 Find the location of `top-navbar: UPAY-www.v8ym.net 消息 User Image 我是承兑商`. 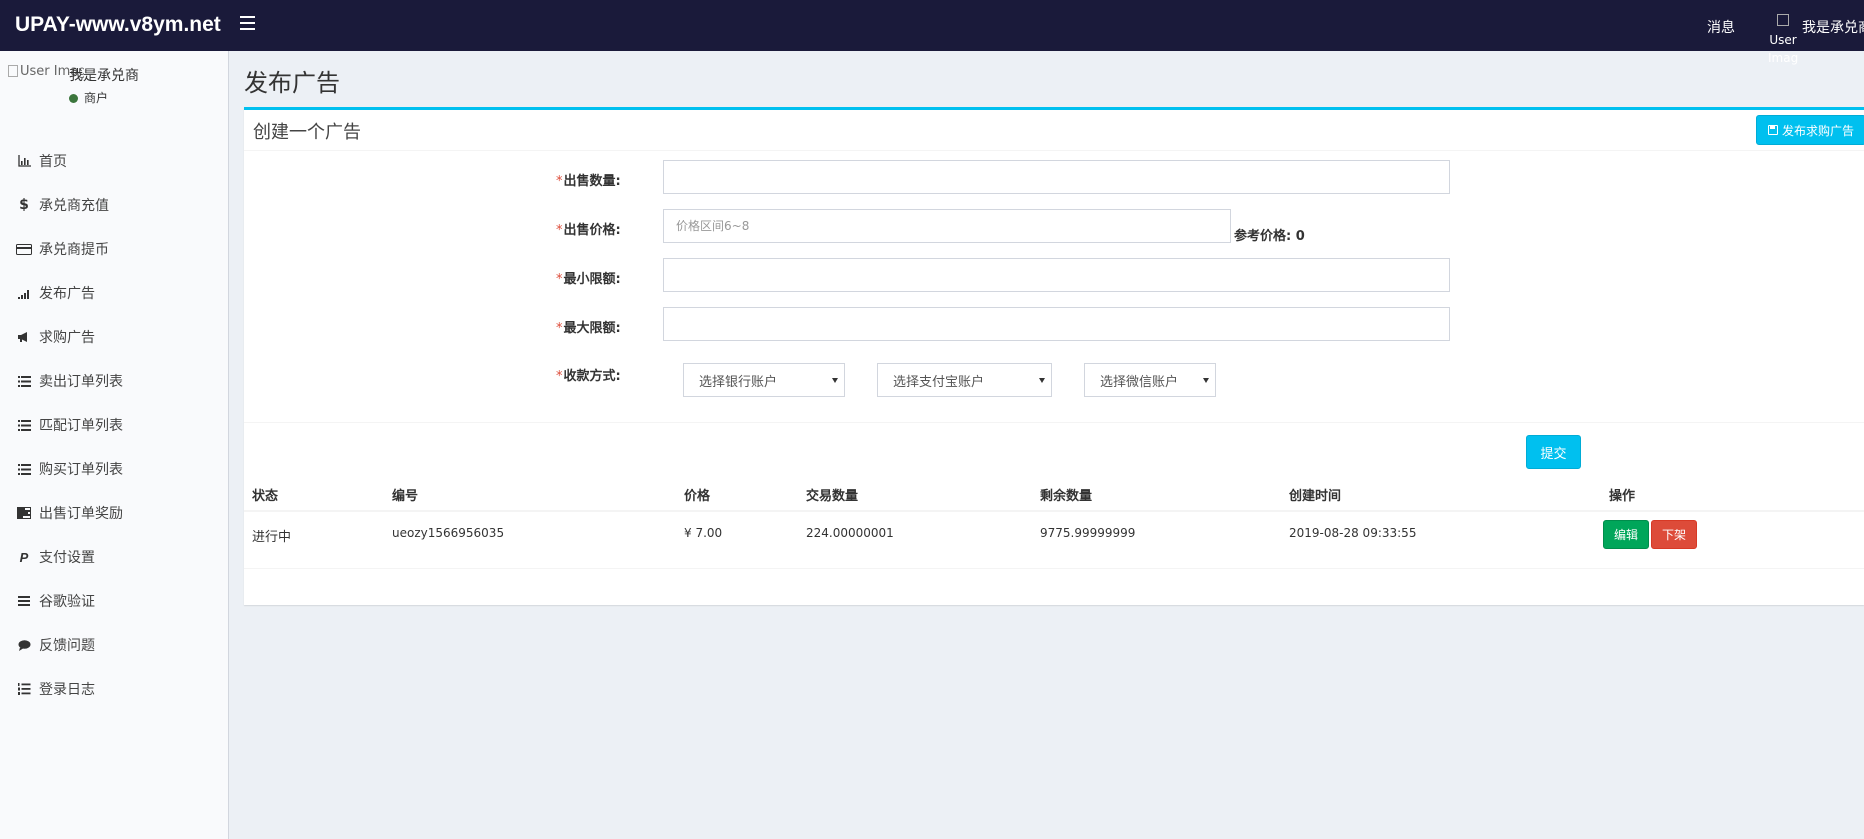

top-navbar: UPAY-www.v8ym.net 消息 User Image 我是承兑商 is located at coordinates (932, 32).